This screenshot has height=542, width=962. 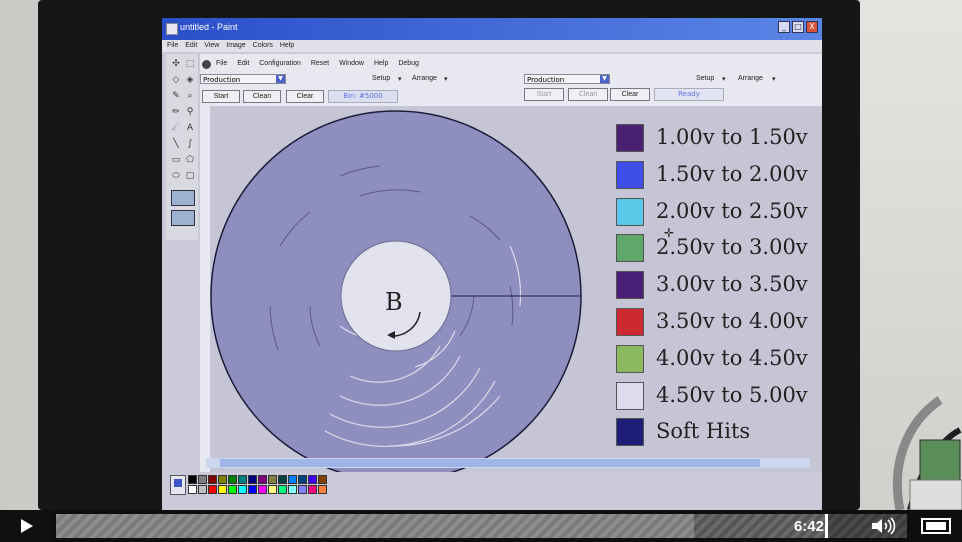 I want to click on left-mode-select: Production ▼, so click(x=243, y=79).